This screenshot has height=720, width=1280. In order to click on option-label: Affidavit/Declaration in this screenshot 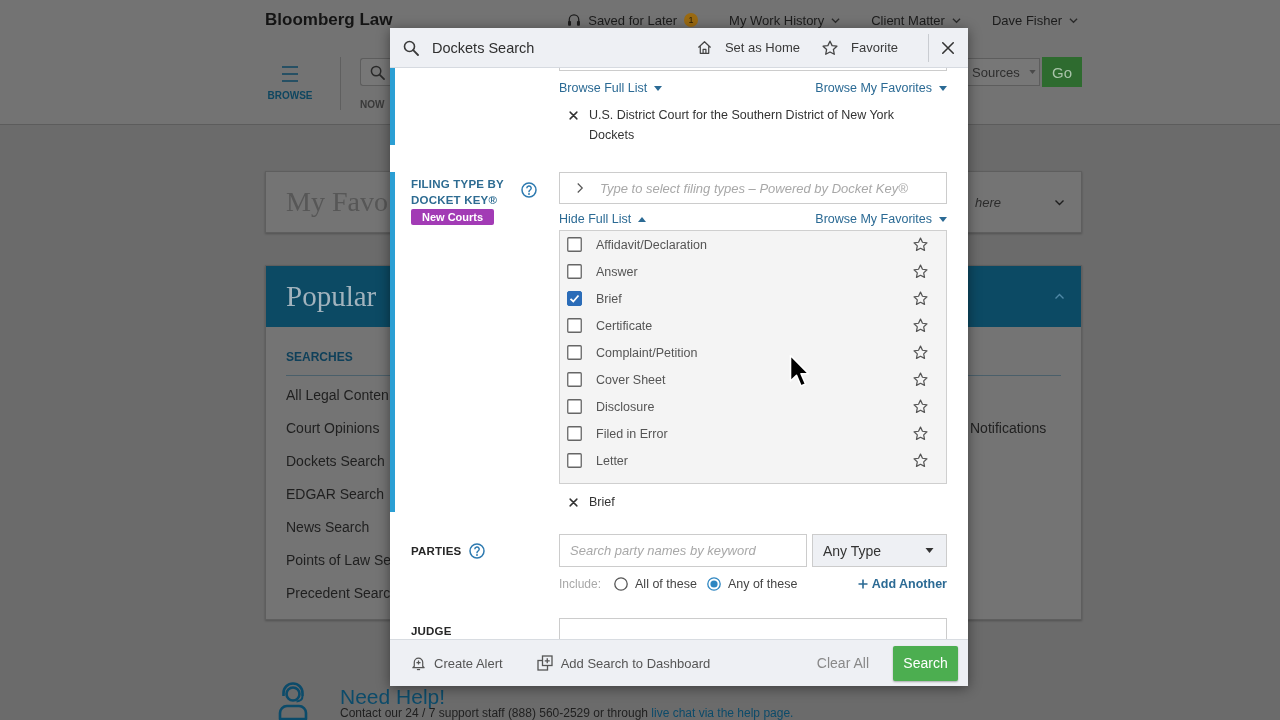, I will do `click(651, 244)`.